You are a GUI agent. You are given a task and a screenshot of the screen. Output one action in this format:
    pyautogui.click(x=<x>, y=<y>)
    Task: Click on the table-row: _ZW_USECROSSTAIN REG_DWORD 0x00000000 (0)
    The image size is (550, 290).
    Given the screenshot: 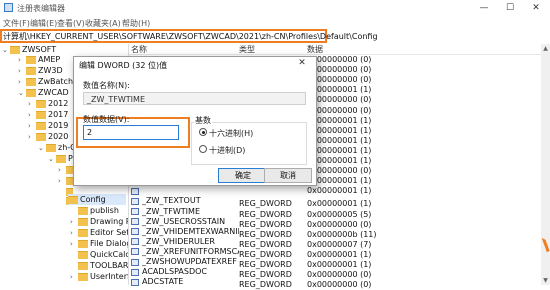 What is the action you would take?
    pyautogui.click(x=256, y=222)
    